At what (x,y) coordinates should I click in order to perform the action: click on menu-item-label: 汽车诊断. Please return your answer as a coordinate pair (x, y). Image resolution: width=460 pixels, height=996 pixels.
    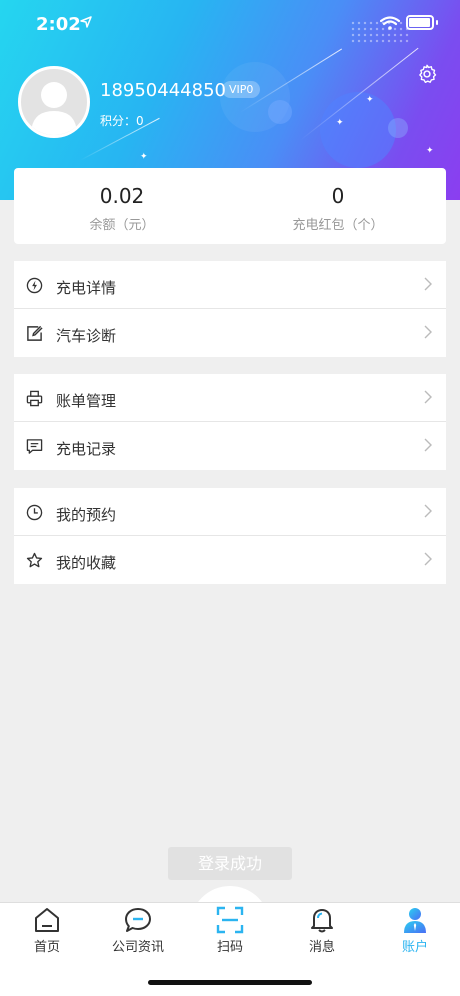
    Looking at the image, I should click on (86, 336).